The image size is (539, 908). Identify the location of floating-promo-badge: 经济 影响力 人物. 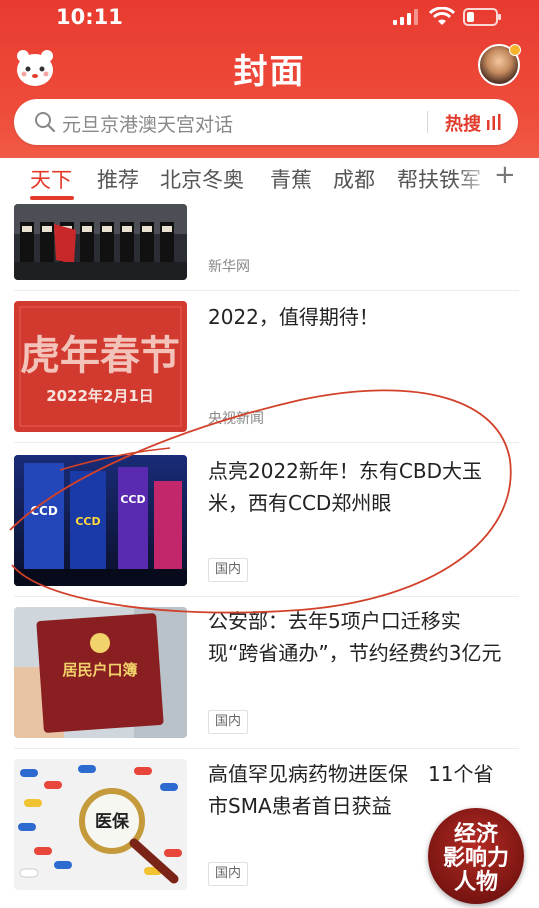
(476, 856).